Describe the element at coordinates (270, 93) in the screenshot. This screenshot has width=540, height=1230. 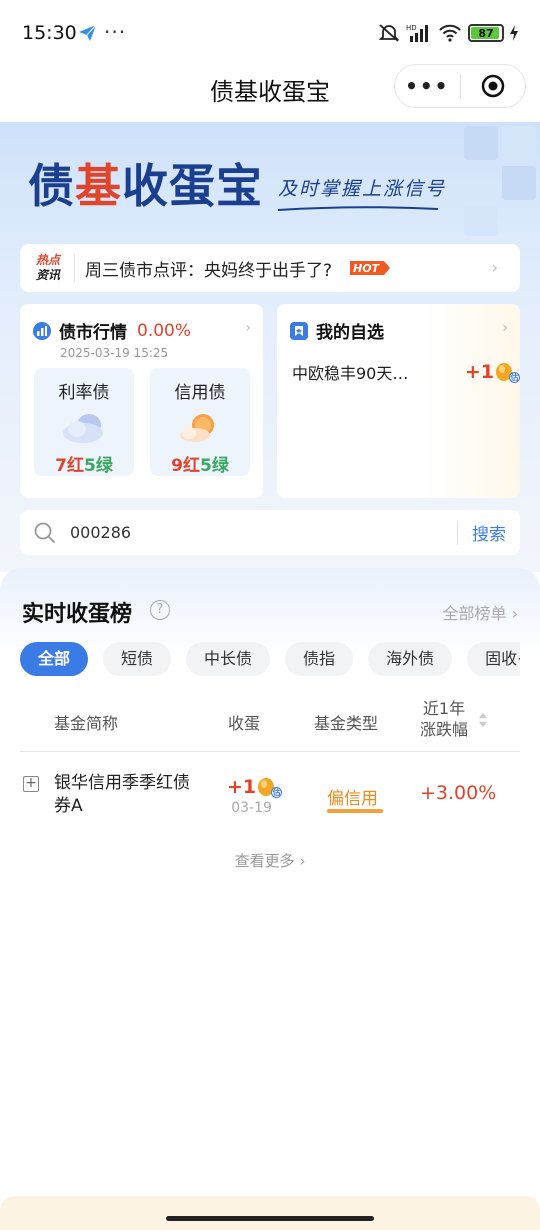
I see `title-bar: 债基收蛋宝 •••` at that location.